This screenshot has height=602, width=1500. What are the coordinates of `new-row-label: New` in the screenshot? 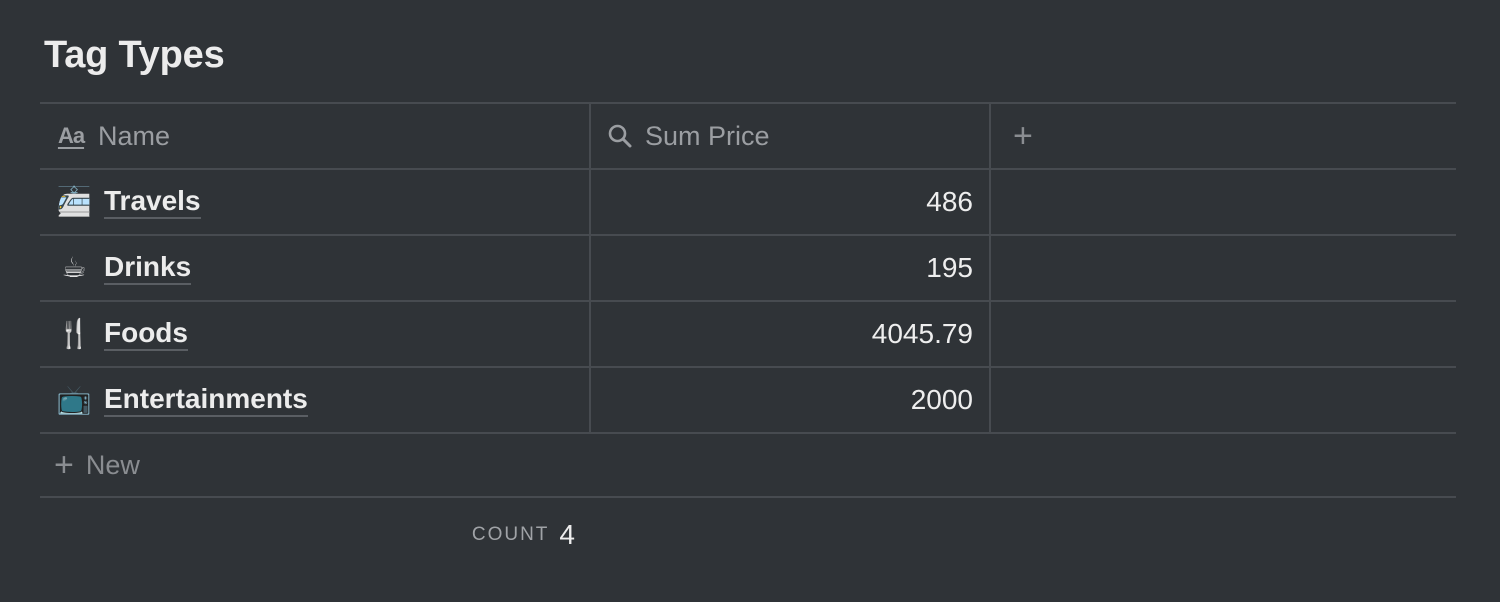 It's located at (112, 464).